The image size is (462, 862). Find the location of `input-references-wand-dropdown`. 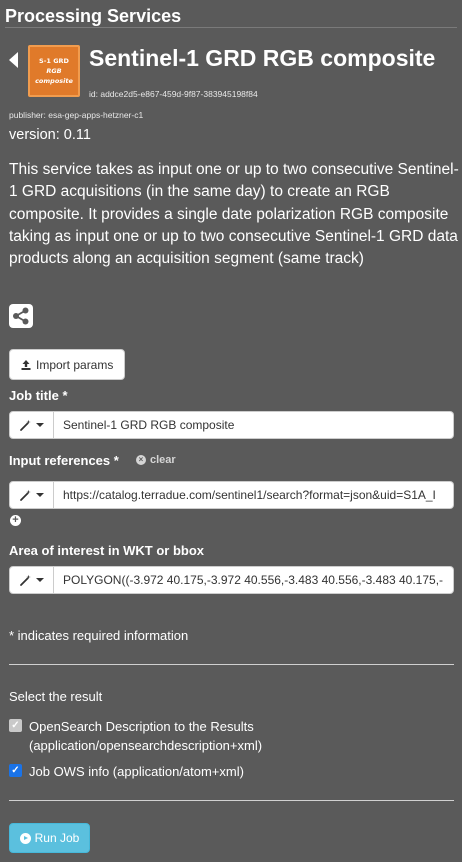

input-references-wand-dropdown is located at coordinates (31, 495).